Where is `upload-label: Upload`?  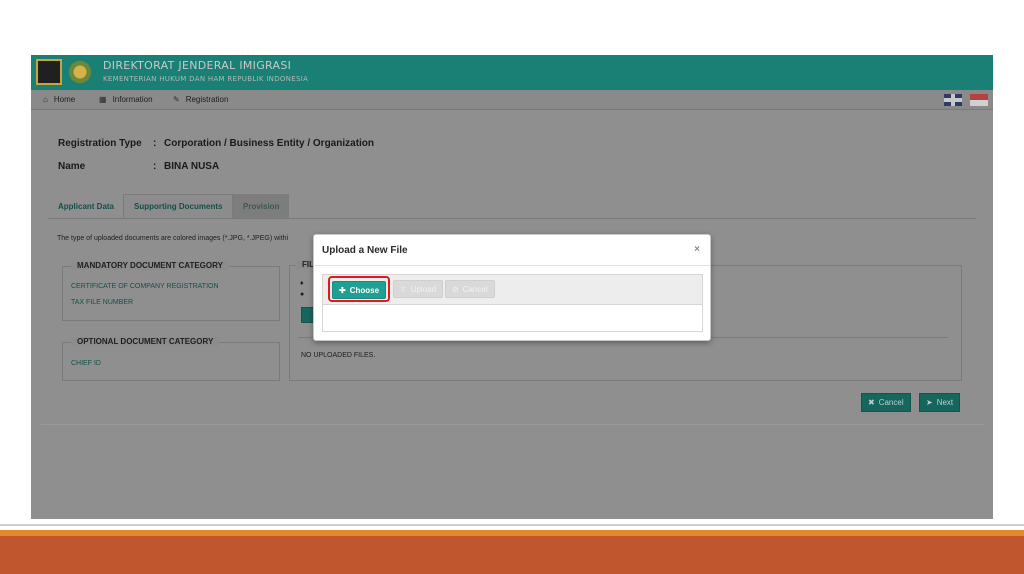
upload-label: Upload is located at coordinates (423, 289).